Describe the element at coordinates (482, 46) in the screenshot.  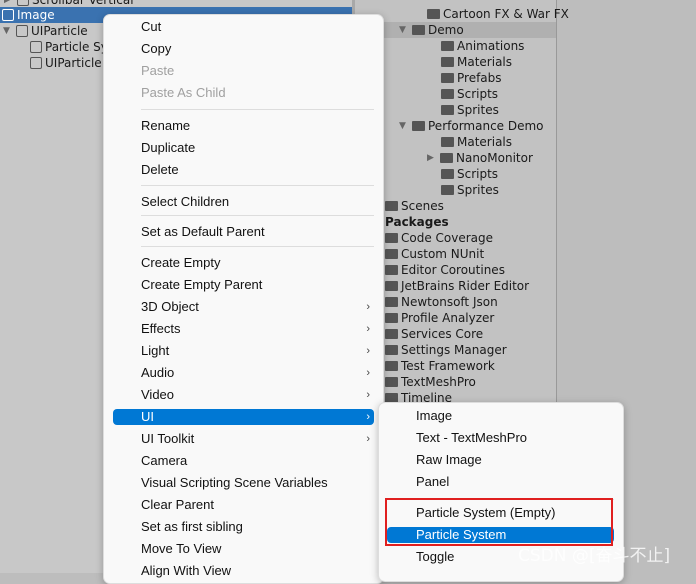
I see `project-item: Animations` at that location.